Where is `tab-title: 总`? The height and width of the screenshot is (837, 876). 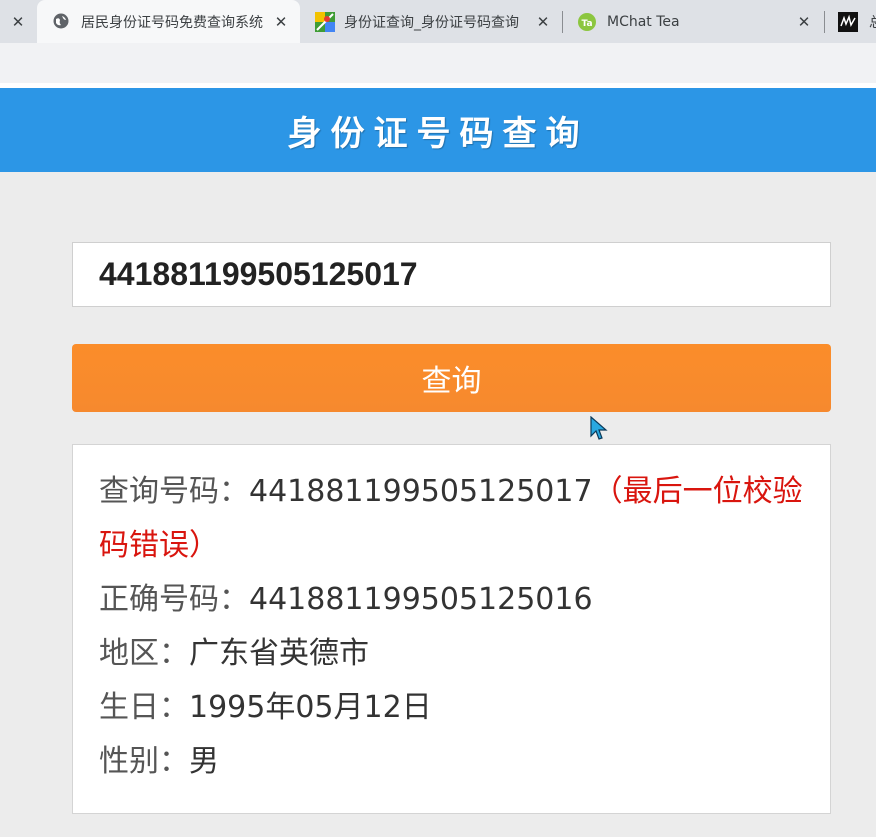 tab-title: 总 is located at coordinates (872, 22).